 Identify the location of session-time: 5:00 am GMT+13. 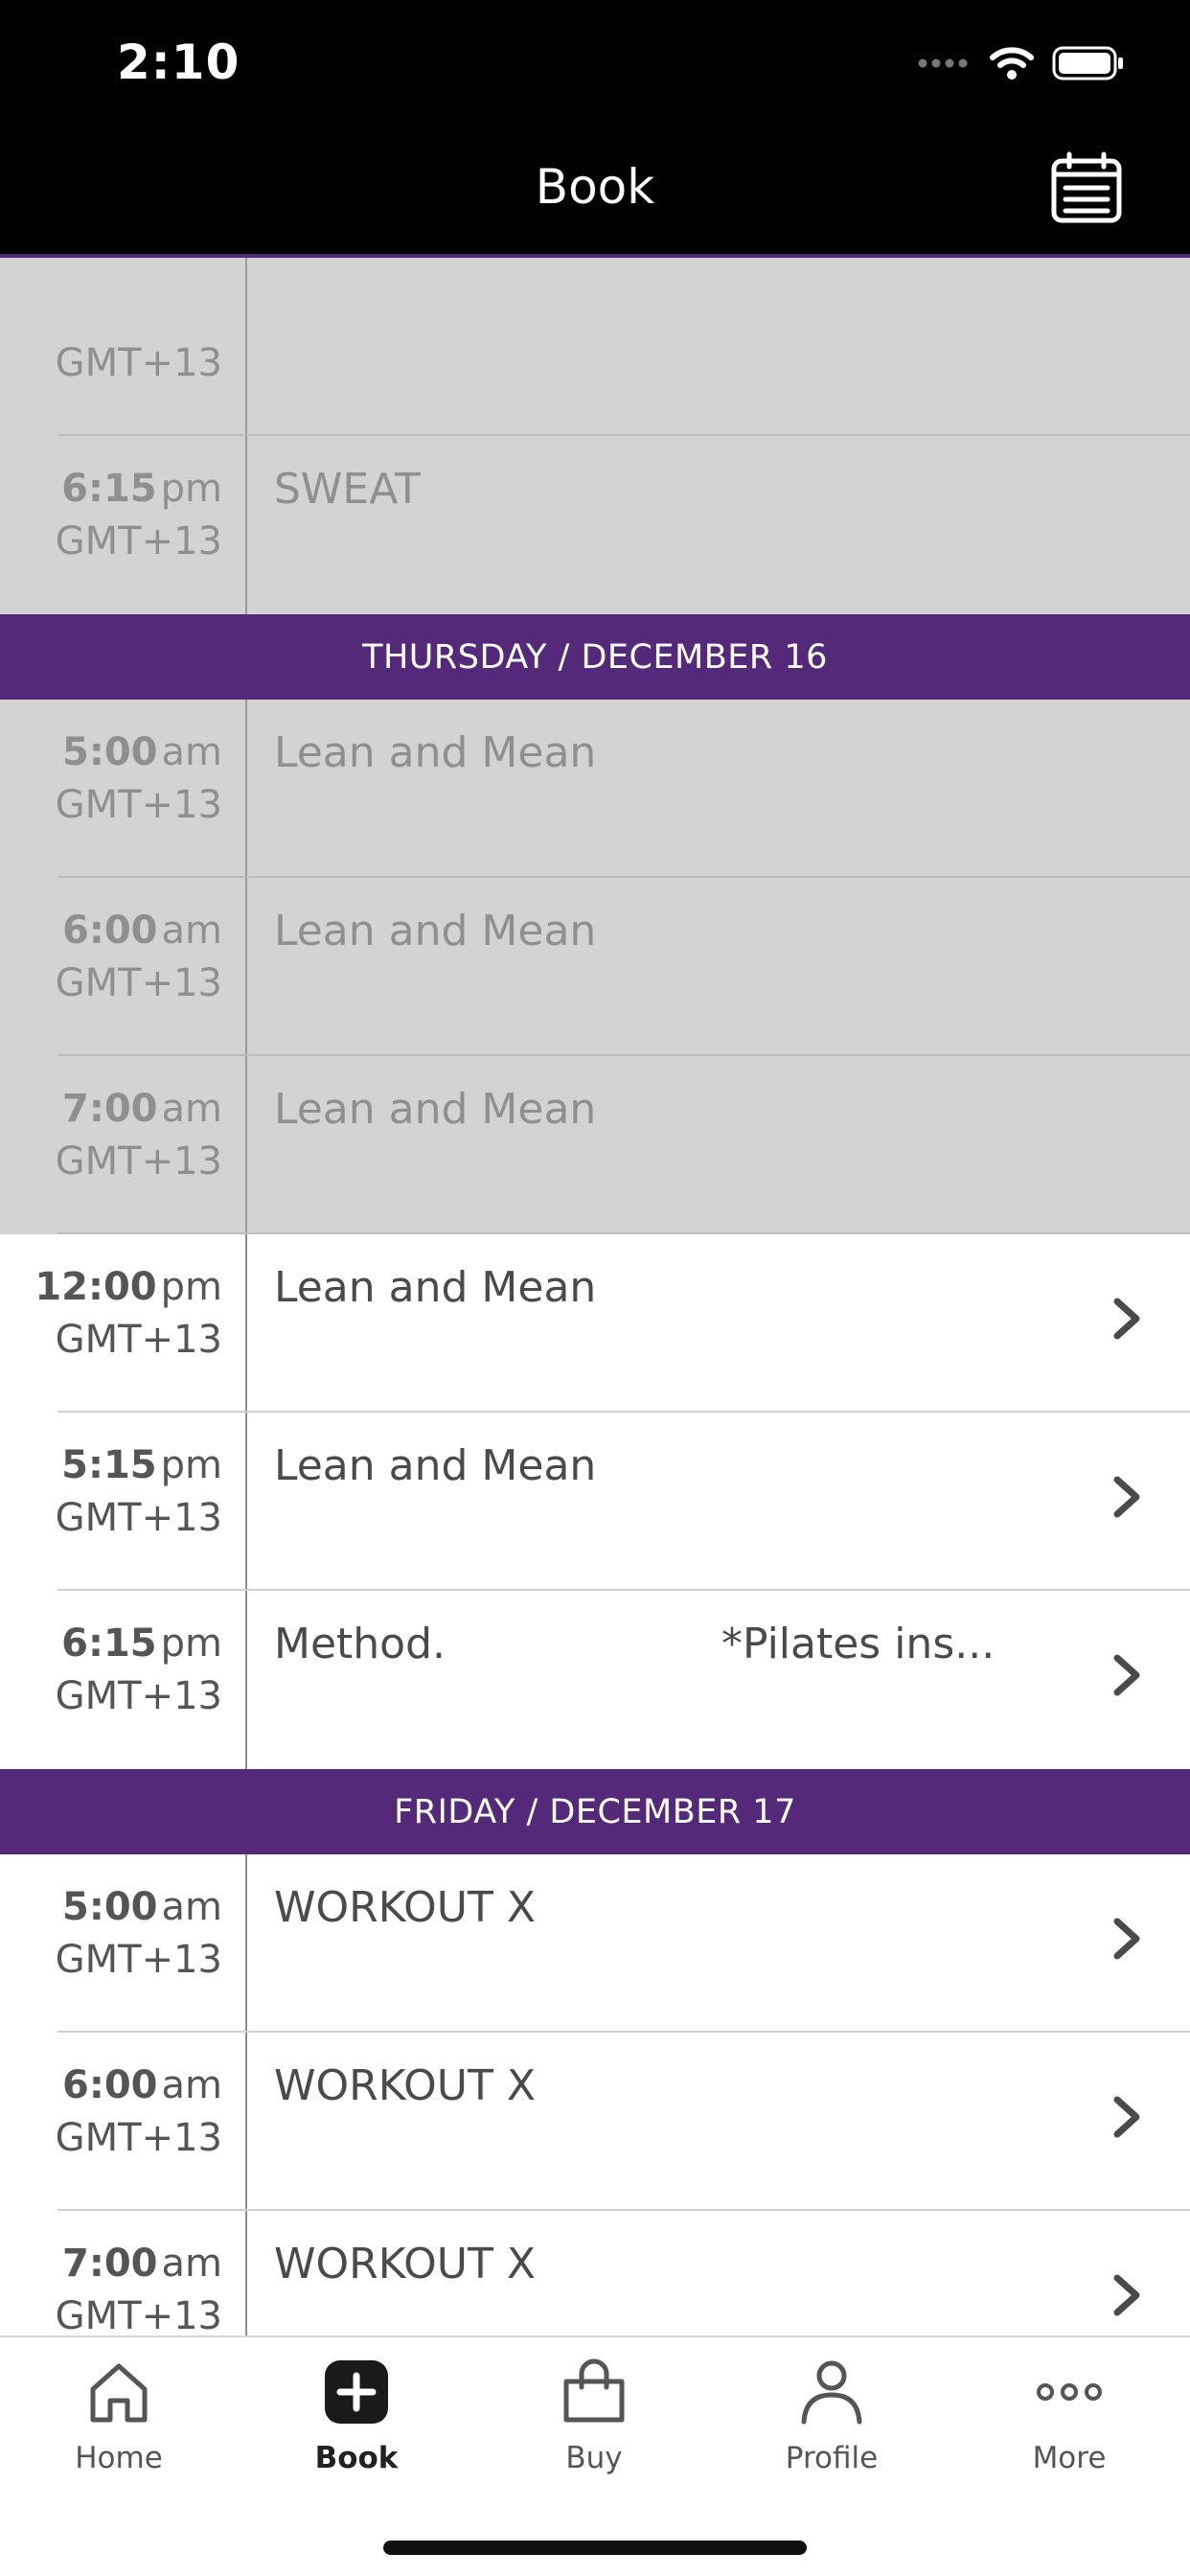
(124, 789).